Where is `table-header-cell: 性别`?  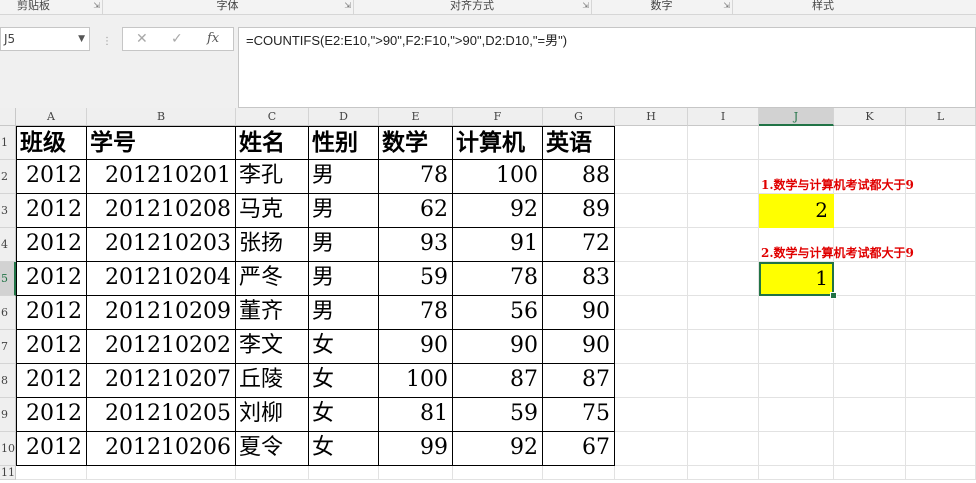 table-header-cell: 性别 is located at coordinates (344, 143).